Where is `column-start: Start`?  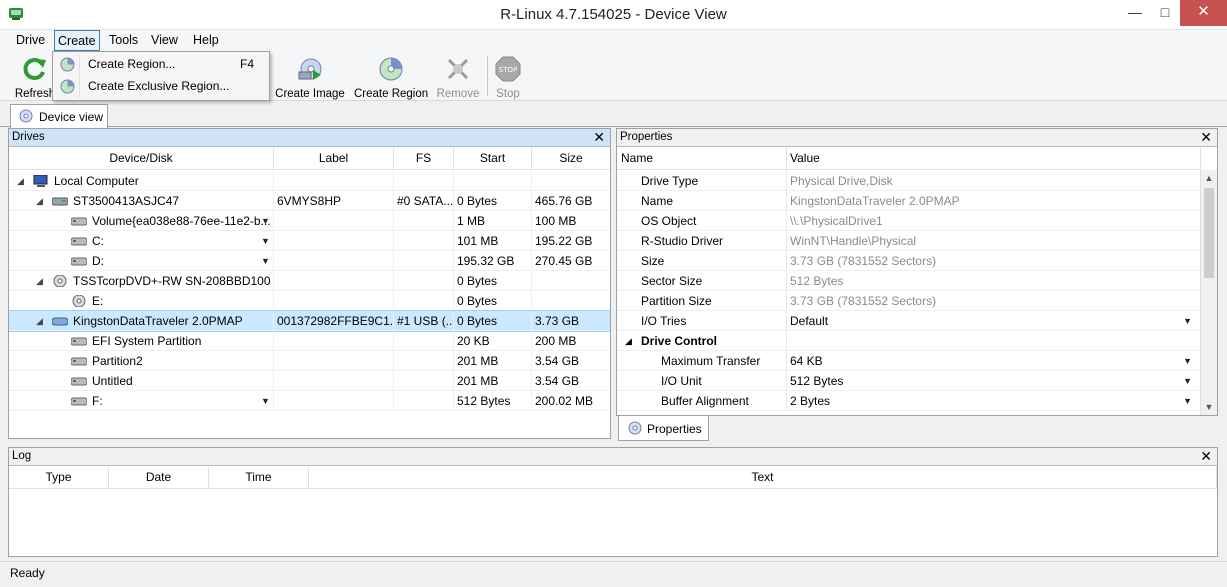
column-start: Start is located at coordinates (493, 159).